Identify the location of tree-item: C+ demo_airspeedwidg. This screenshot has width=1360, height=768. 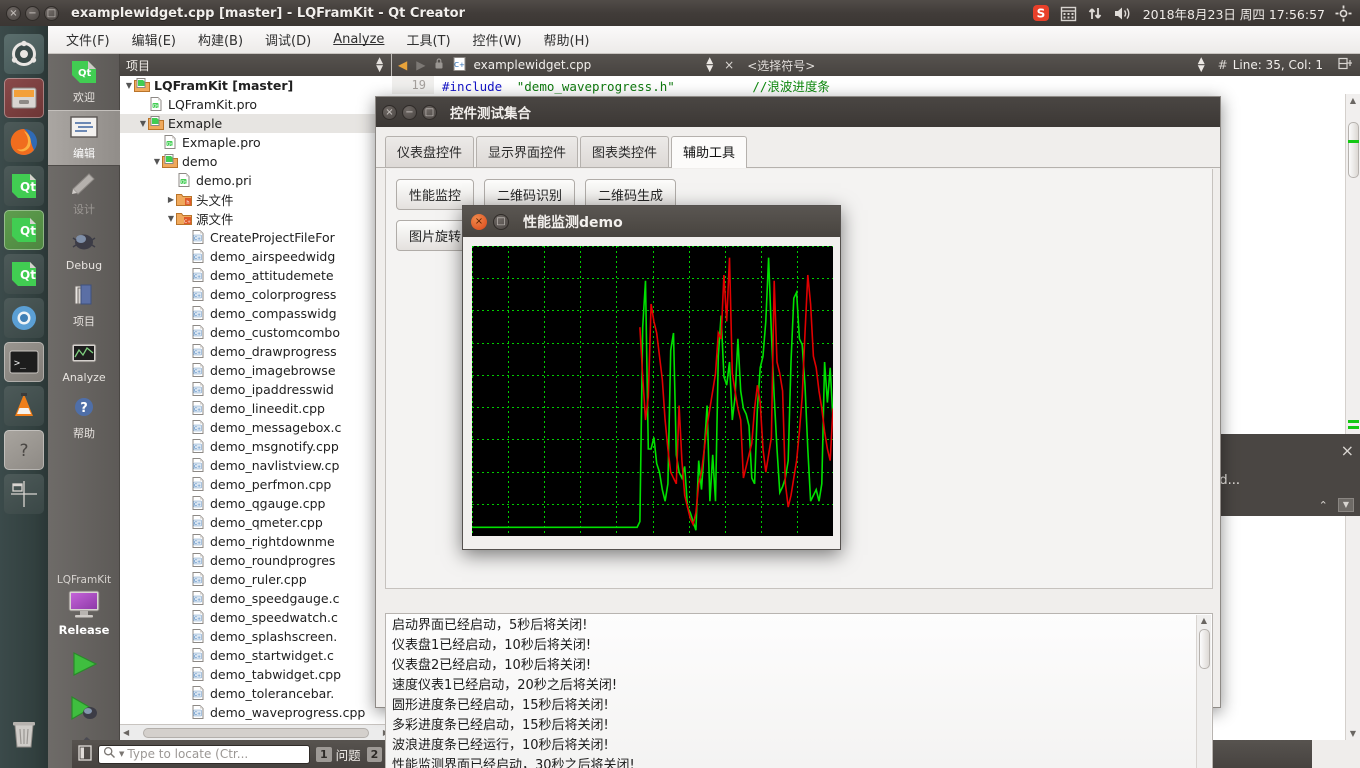
(256, 256).